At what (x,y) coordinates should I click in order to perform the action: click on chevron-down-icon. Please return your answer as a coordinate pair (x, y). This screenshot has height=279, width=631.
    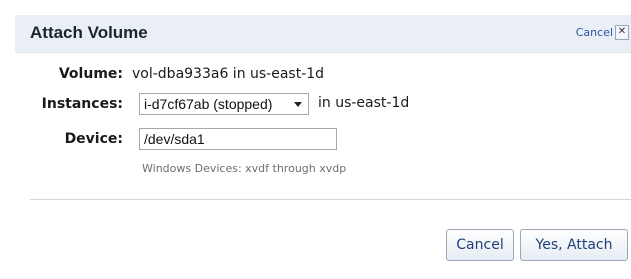
    Looking at the image, I should click on (298, 104).